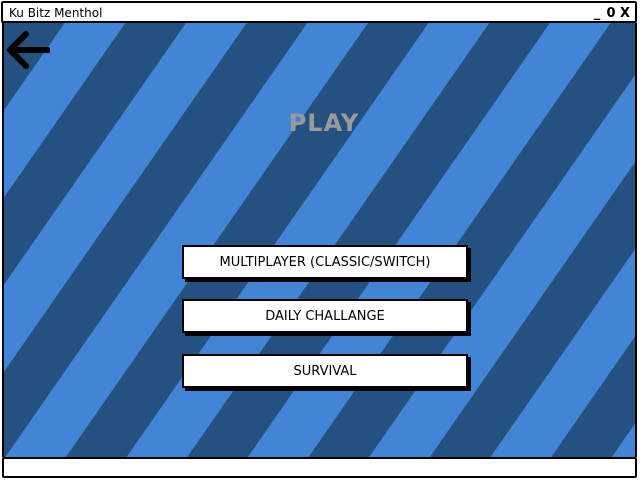 Image resolution: width=640 pixels, height=480 pixels. I want to click on survival-button: SURVIVAL, so click(325, 371).